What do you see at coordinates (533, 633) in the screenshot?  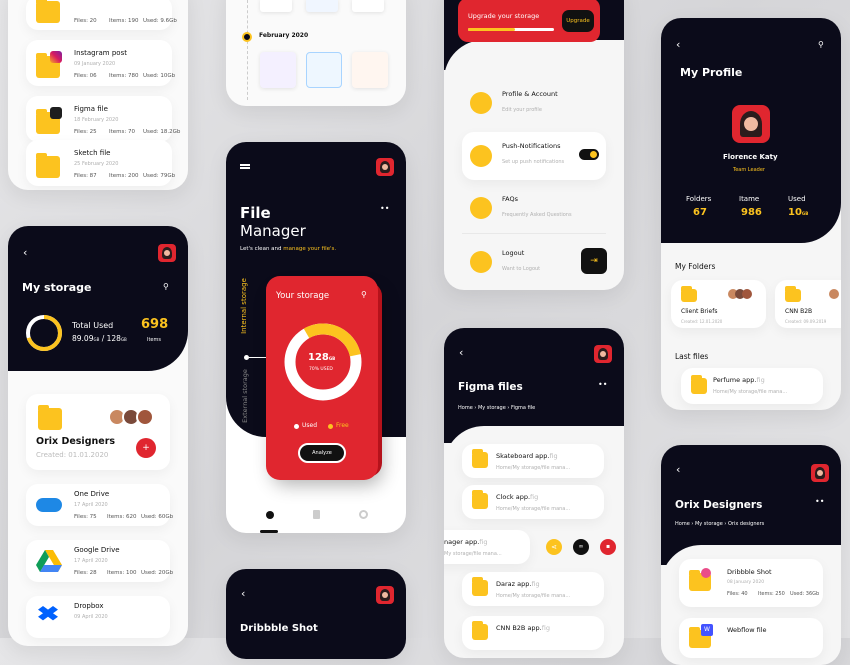 I see `file-row: CNN B2B app.fig` at bounding box center [533, 633].